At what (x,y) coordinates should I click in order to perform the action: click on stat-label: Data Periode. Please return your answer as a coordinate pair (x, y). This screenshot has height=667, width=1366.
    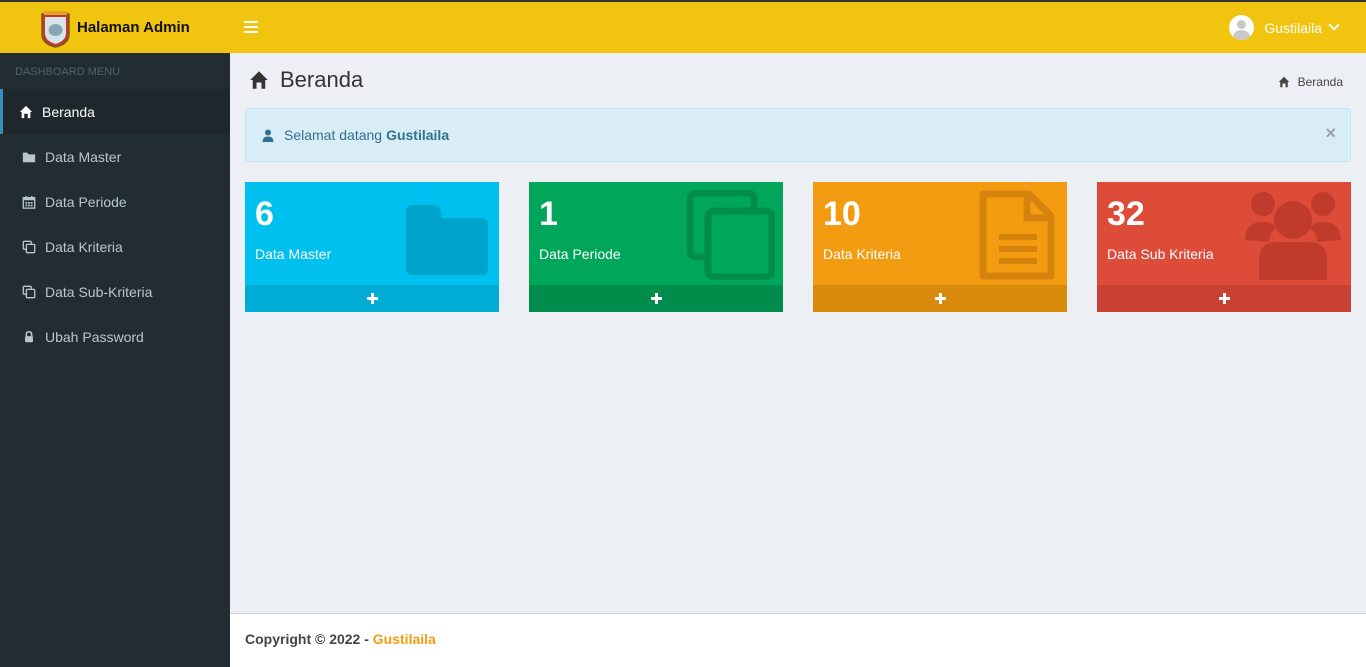
    Looking at the image, I should click on (580, 254).